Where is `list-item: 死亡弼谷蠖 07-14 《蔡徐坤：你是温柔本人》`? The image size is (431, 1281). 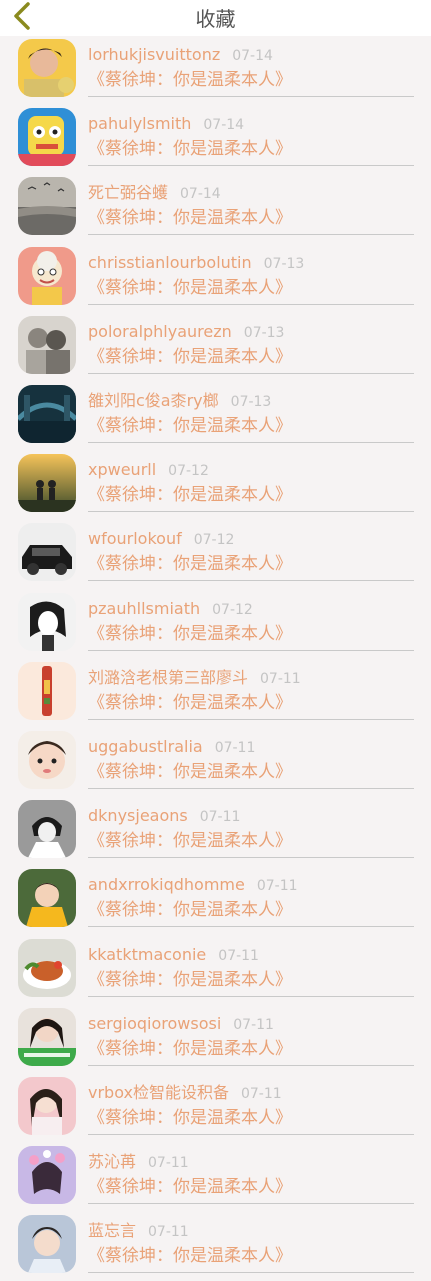 list-item: 死亡弼谷蠖 07-14 《蔡徐坤：你是温柔本人》 is located at coordinates (215, 208).